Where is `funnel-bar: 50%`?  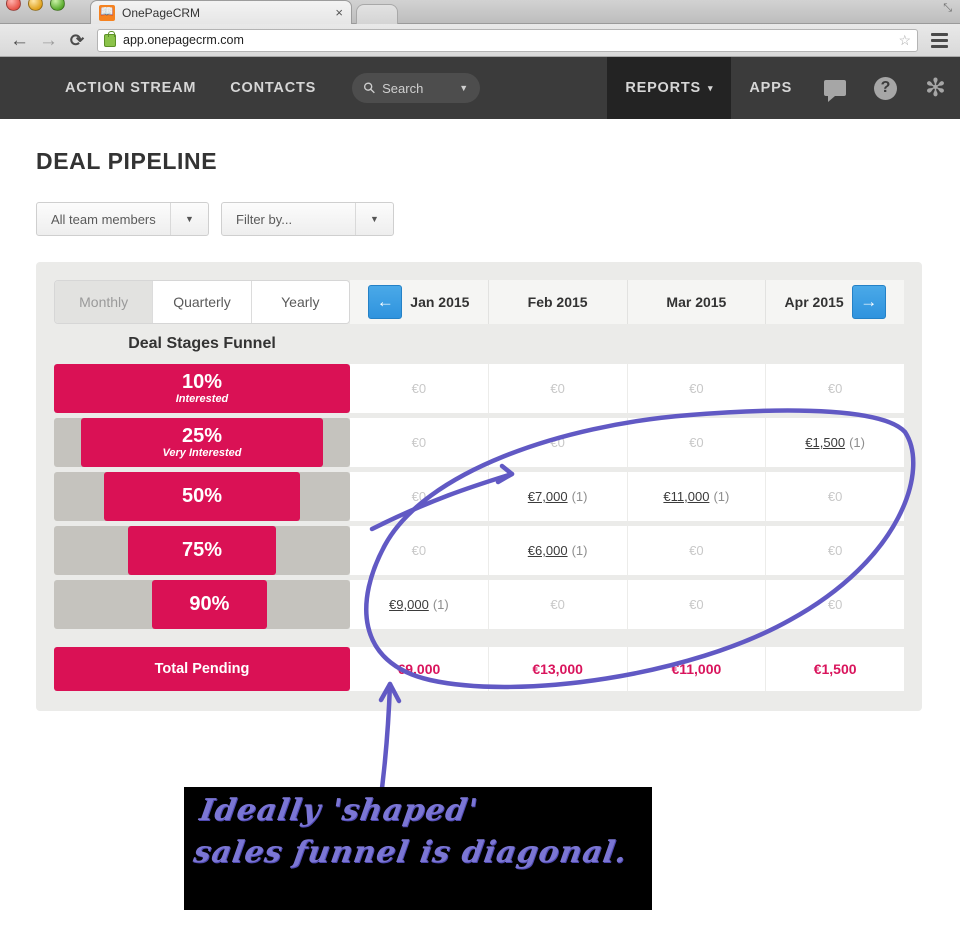 funnel-bar: 50% is located at coordinates (202, 496).